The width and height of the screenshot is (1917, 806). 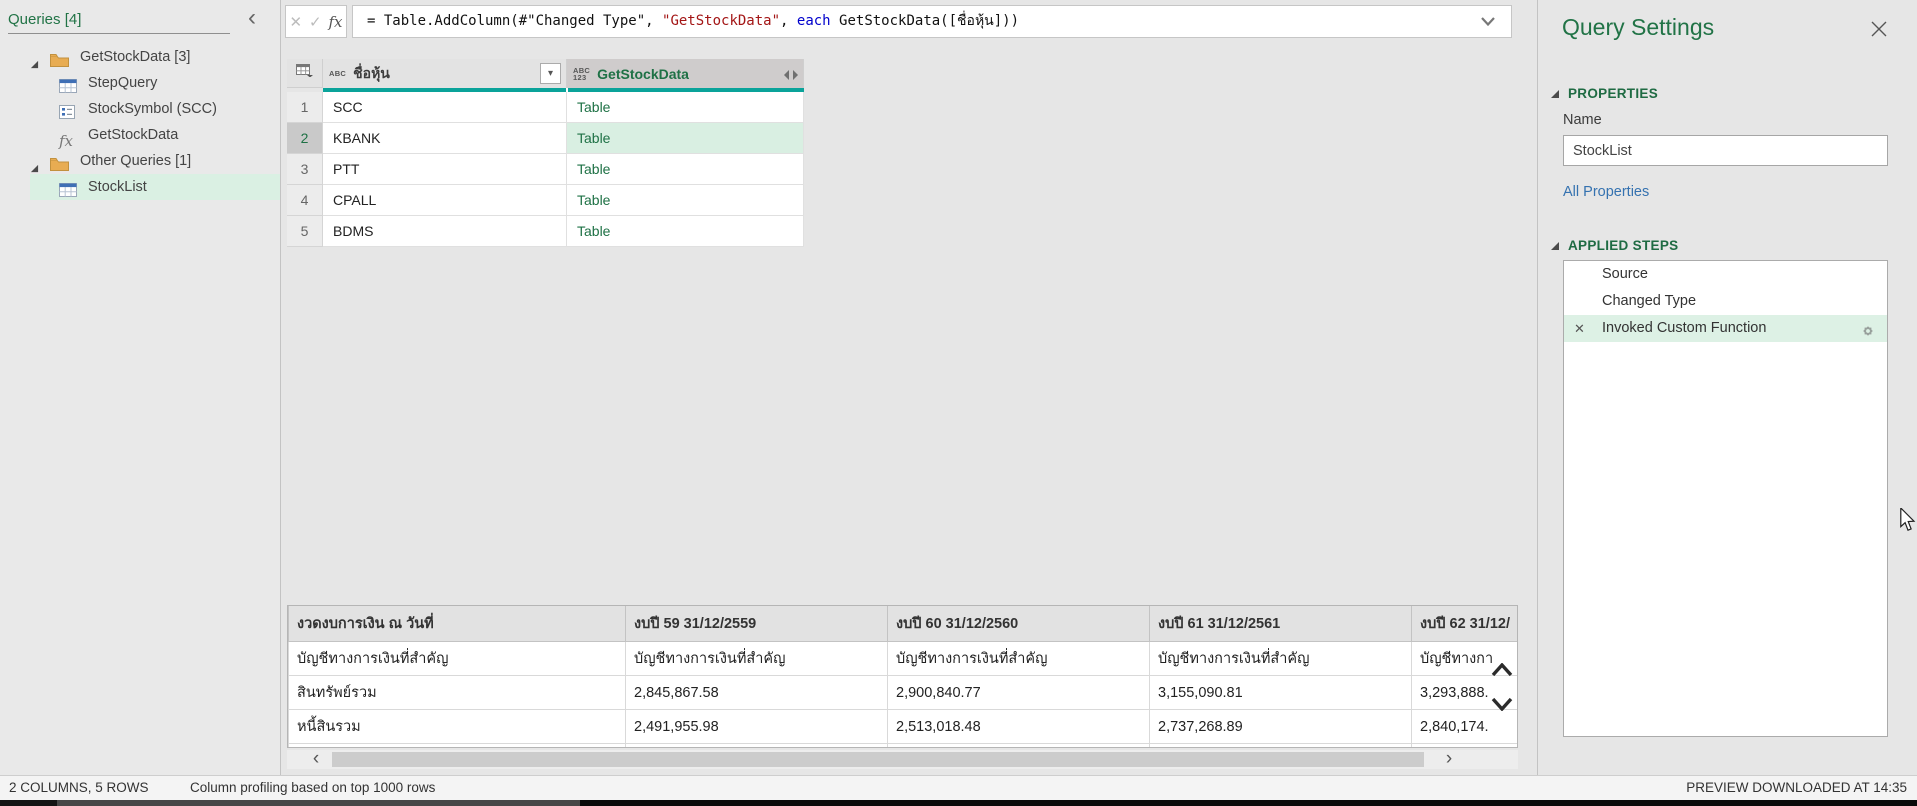 I want to click on scroll-right-icon: ›, so click(x=1449, y=759).